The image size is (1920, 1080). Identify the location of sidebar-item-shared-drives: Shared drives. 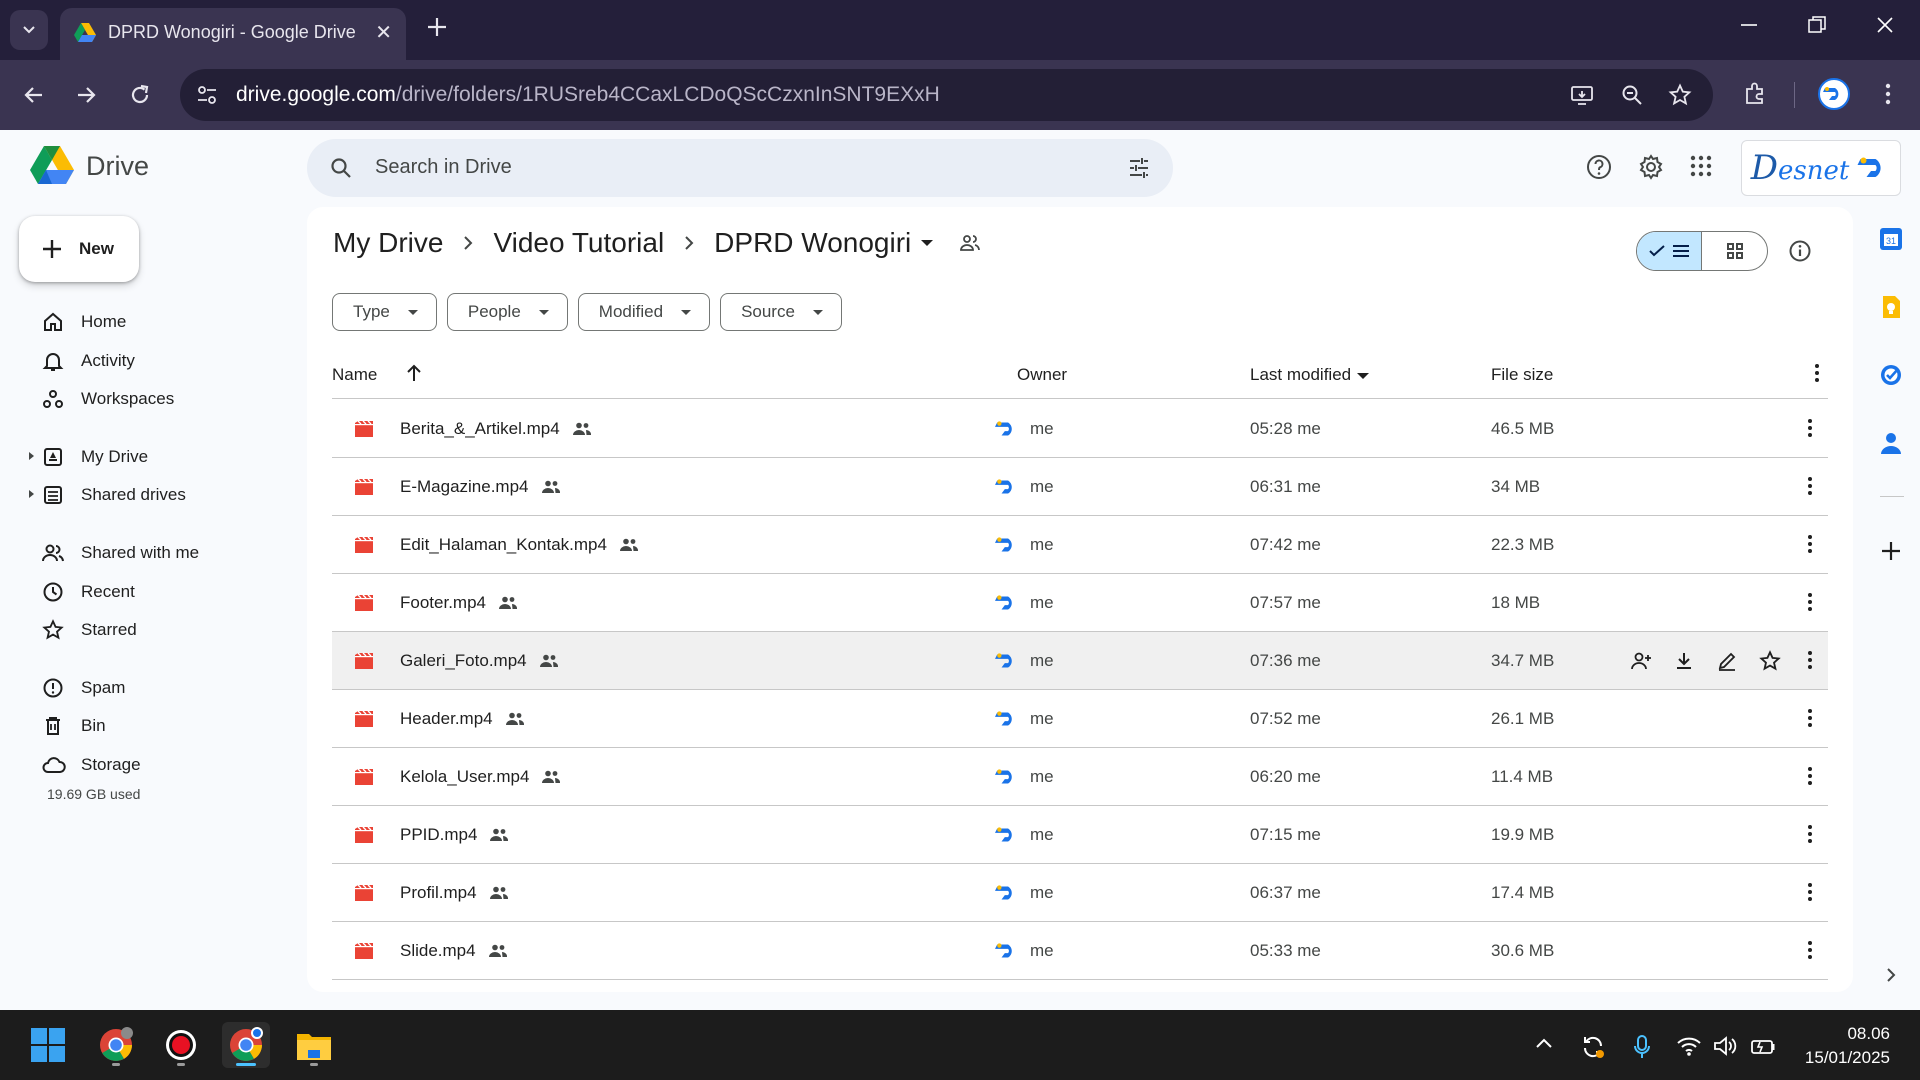
(145, 494).